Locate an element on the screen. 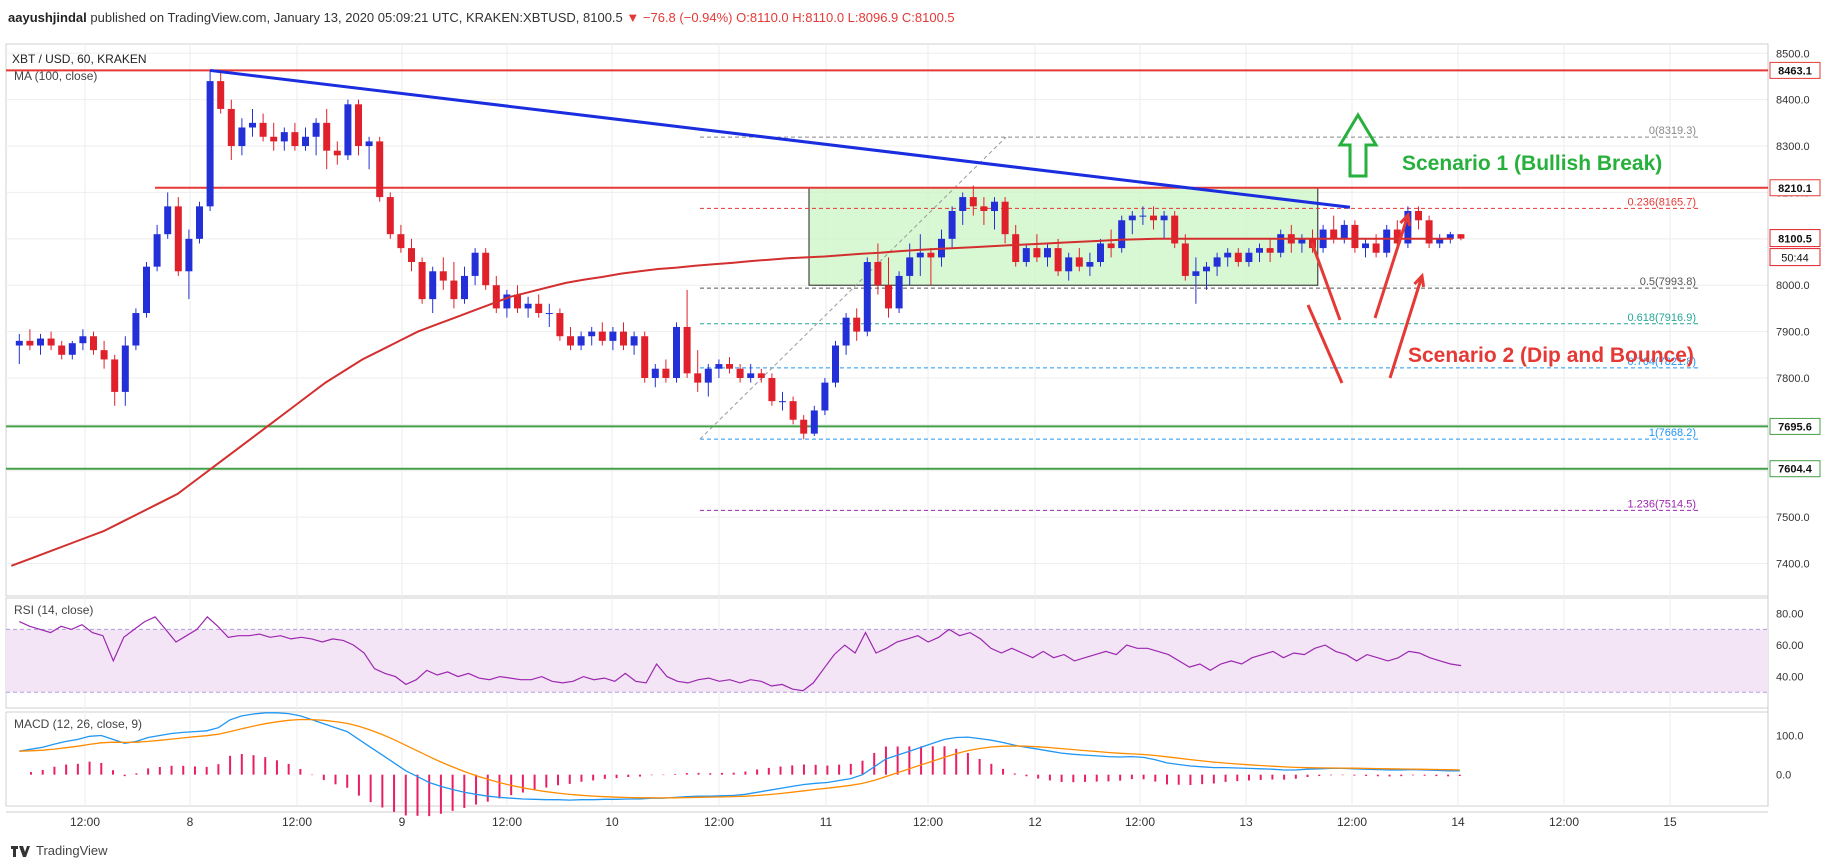 The width and height of the screenshot is (1828, 868). rsi-label: RSI (14, close) is located at coordinates (53, 610).